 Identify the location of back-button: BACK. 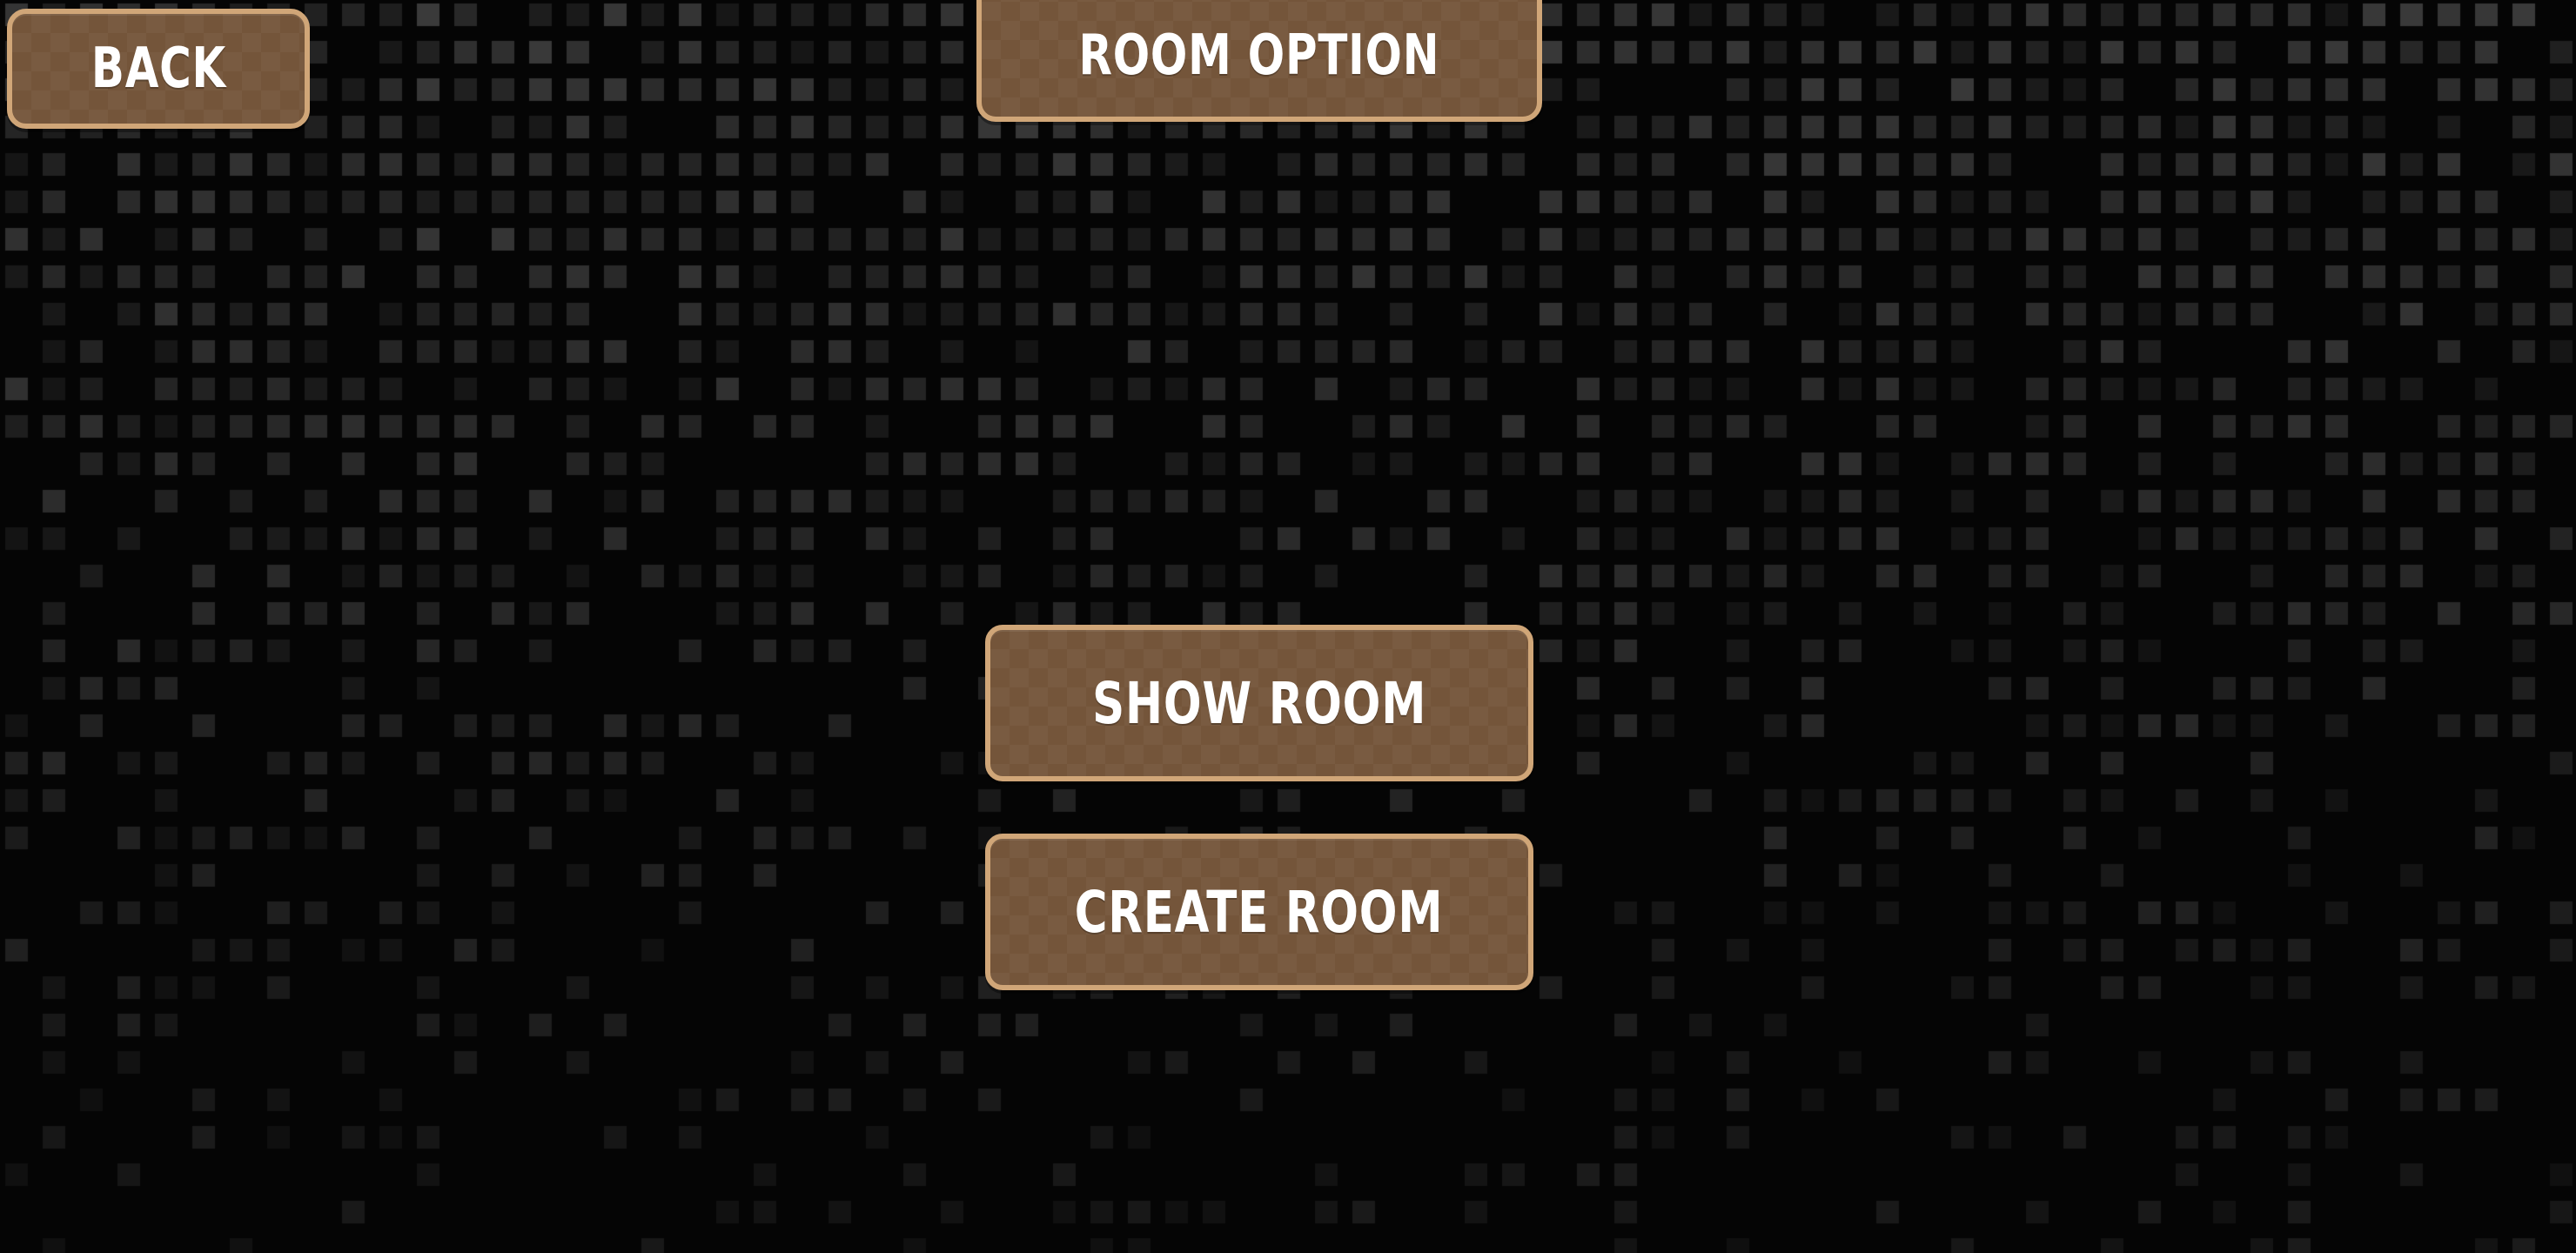
(158, 69).